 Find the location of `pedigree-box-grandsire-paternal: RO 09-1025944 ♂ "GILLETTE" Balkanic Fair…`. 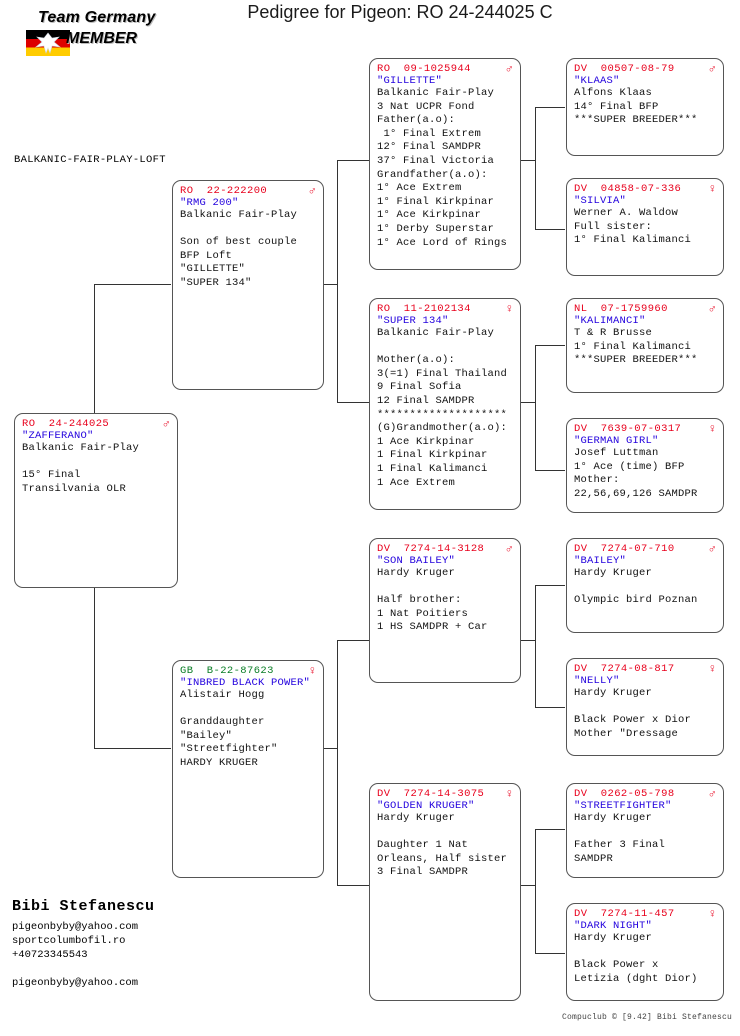

pedigree-box-grandsire-paternal: RO 09-1025944 ♂ "GILLETTE" Balkanic Fair… is located at coordinates (445, 164).